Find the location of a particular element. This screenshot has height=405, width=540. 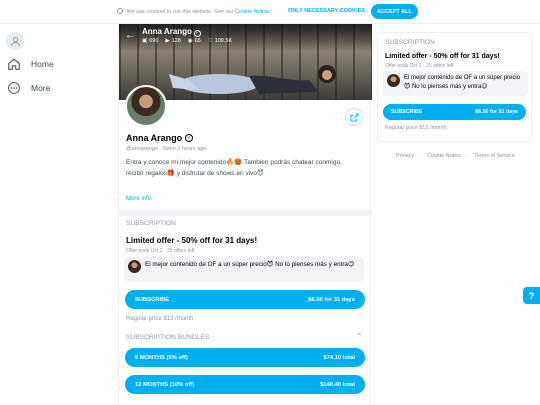

terms-link: Terms of Service is located at coordinates (494, 156).